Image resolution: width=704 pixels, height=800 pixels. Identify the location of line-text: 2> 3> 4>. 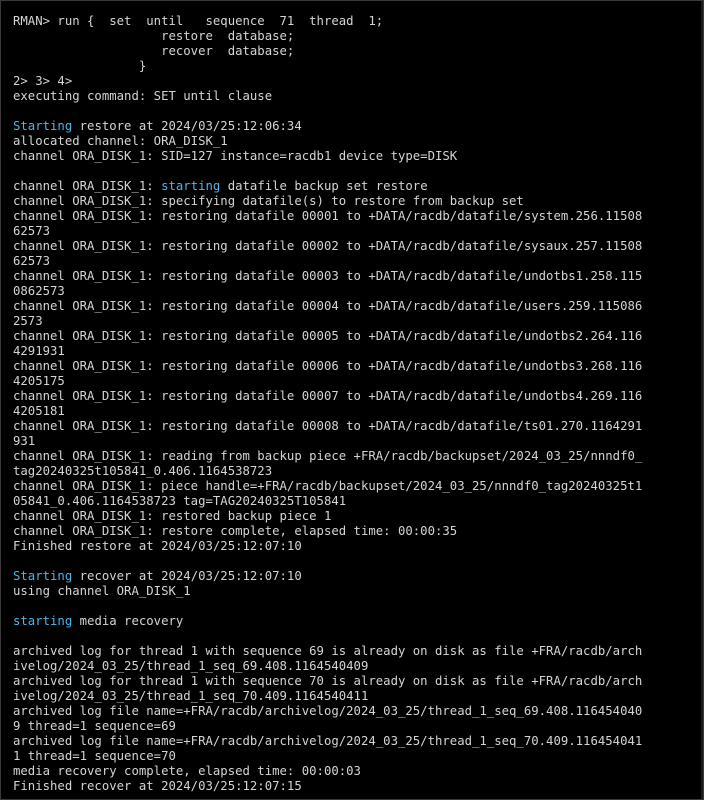
(43, 81).